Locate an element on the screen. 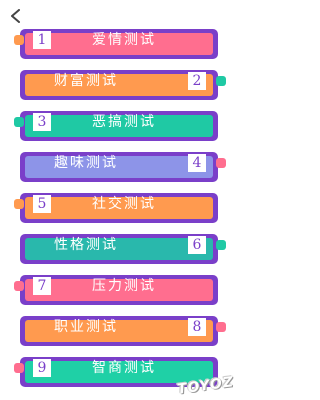 Image resolution: width=320 pixels, height=400 pixels. item-number-badge: 7 is located at coordinates (42, 286).